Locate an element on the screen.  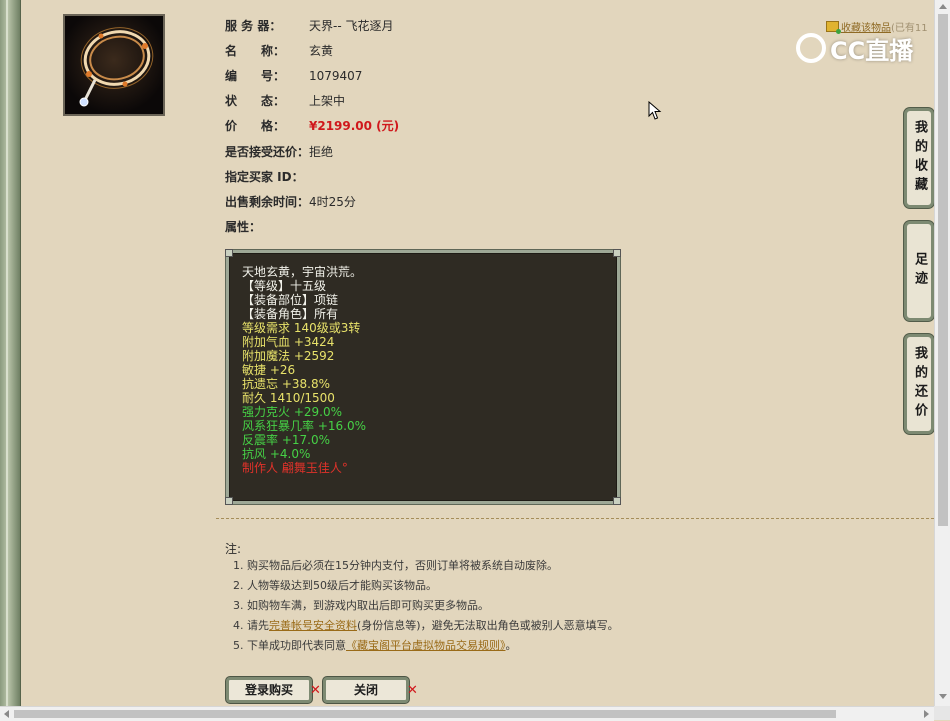
counter-offer-label: 是否接受还价： is located at coordinates (267, 152).